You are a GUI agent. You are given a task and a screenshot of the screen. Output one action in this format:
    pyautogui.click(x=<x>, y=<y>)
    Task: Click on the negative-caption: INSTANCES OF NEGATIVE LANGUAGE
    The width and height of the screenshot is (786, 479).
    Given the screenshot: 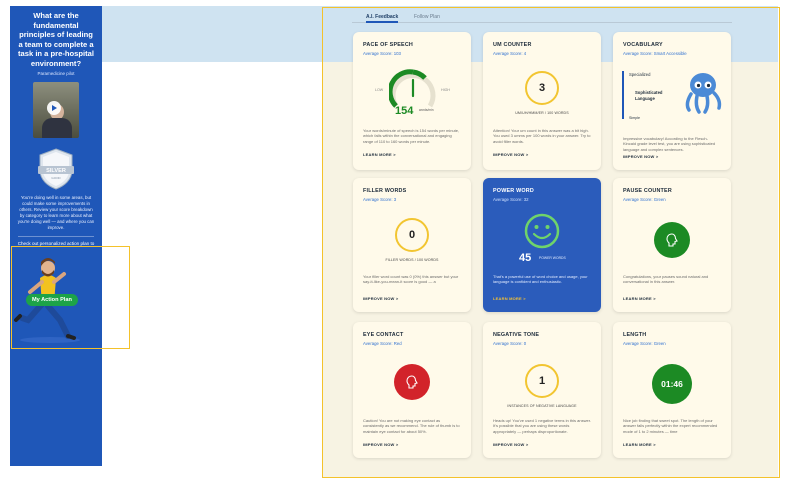 What is the action you would take?
    pyautogui.click(x=542, y=406)
    